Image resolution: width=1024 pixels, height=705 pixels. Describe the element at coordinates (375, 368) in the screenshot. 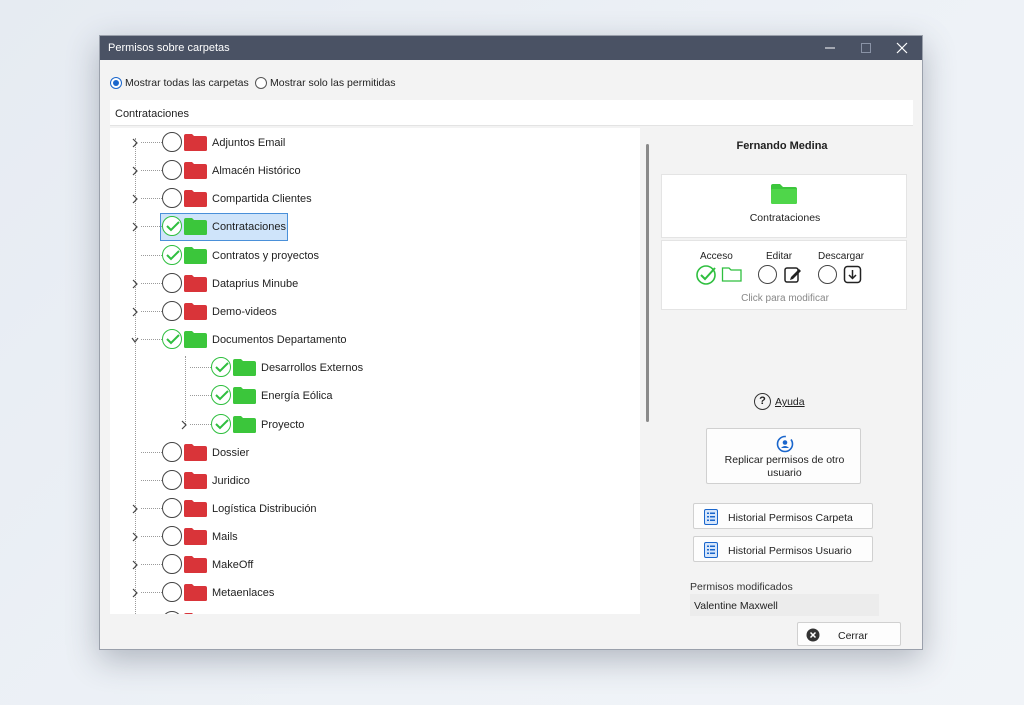

I see `tree-row: Desarrollos Externos` at that location.